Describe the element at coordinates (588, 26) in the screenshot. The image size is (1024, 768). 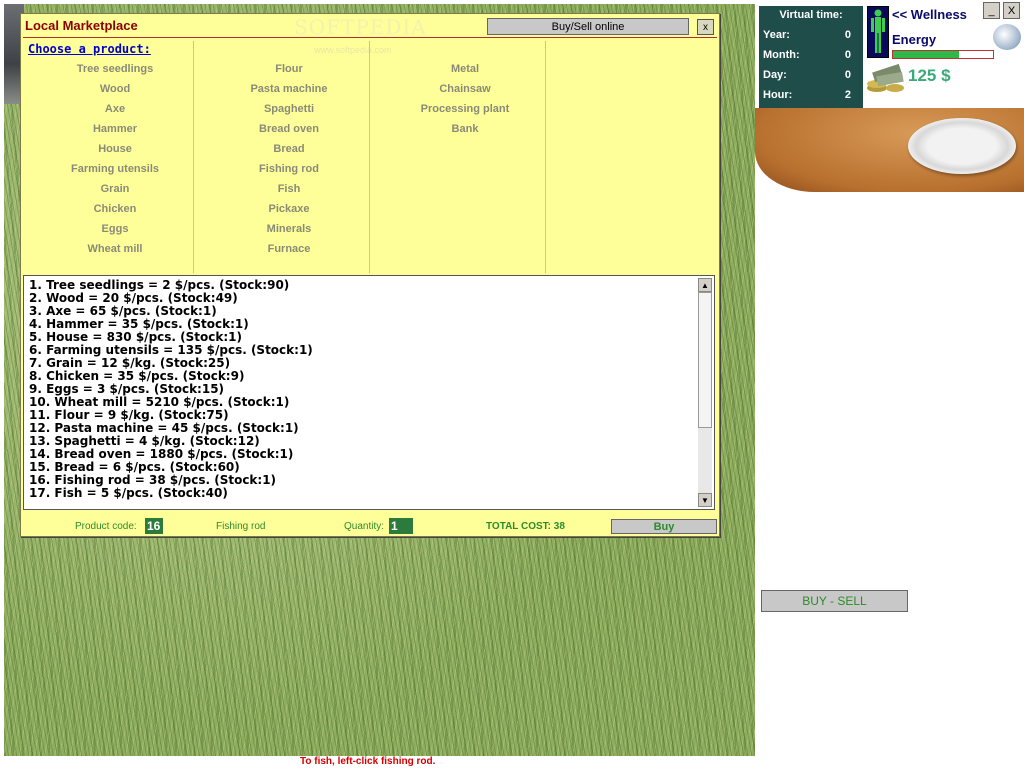
I see `buy-sell-online-button: Buy/Sell online` at that location.